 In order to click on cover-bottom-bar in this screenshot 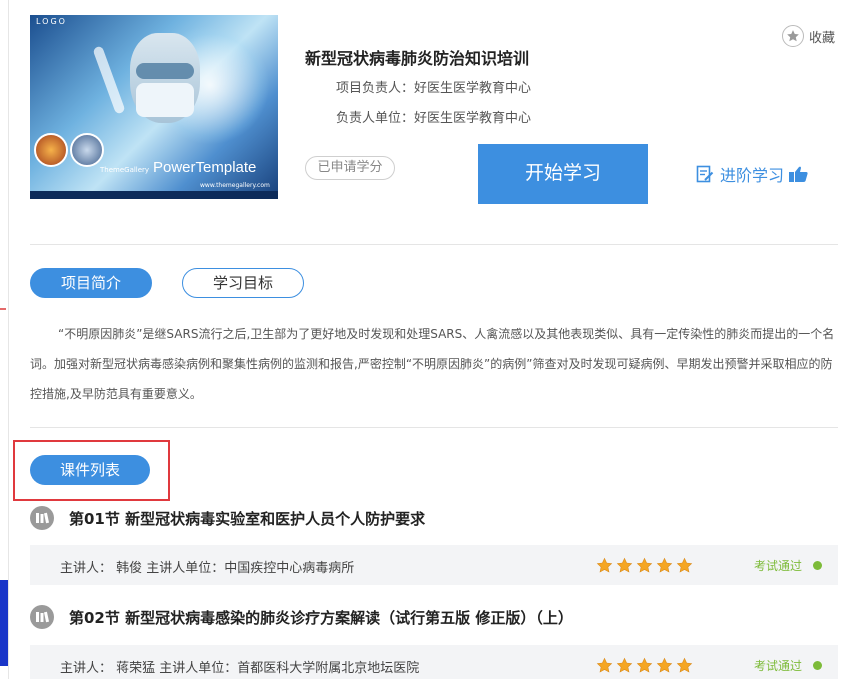, I will do `click(154, 195)`.